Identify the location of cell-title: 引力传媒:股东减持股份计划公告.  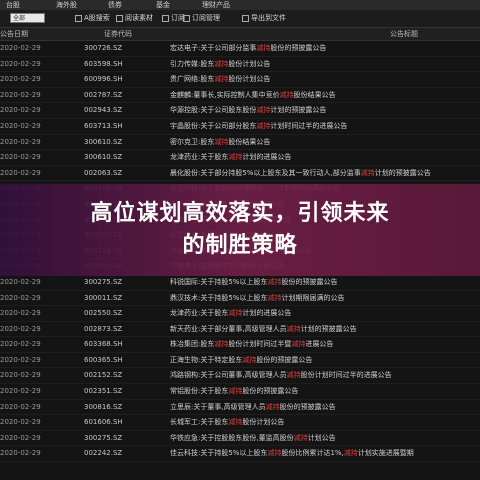
(325, 64).